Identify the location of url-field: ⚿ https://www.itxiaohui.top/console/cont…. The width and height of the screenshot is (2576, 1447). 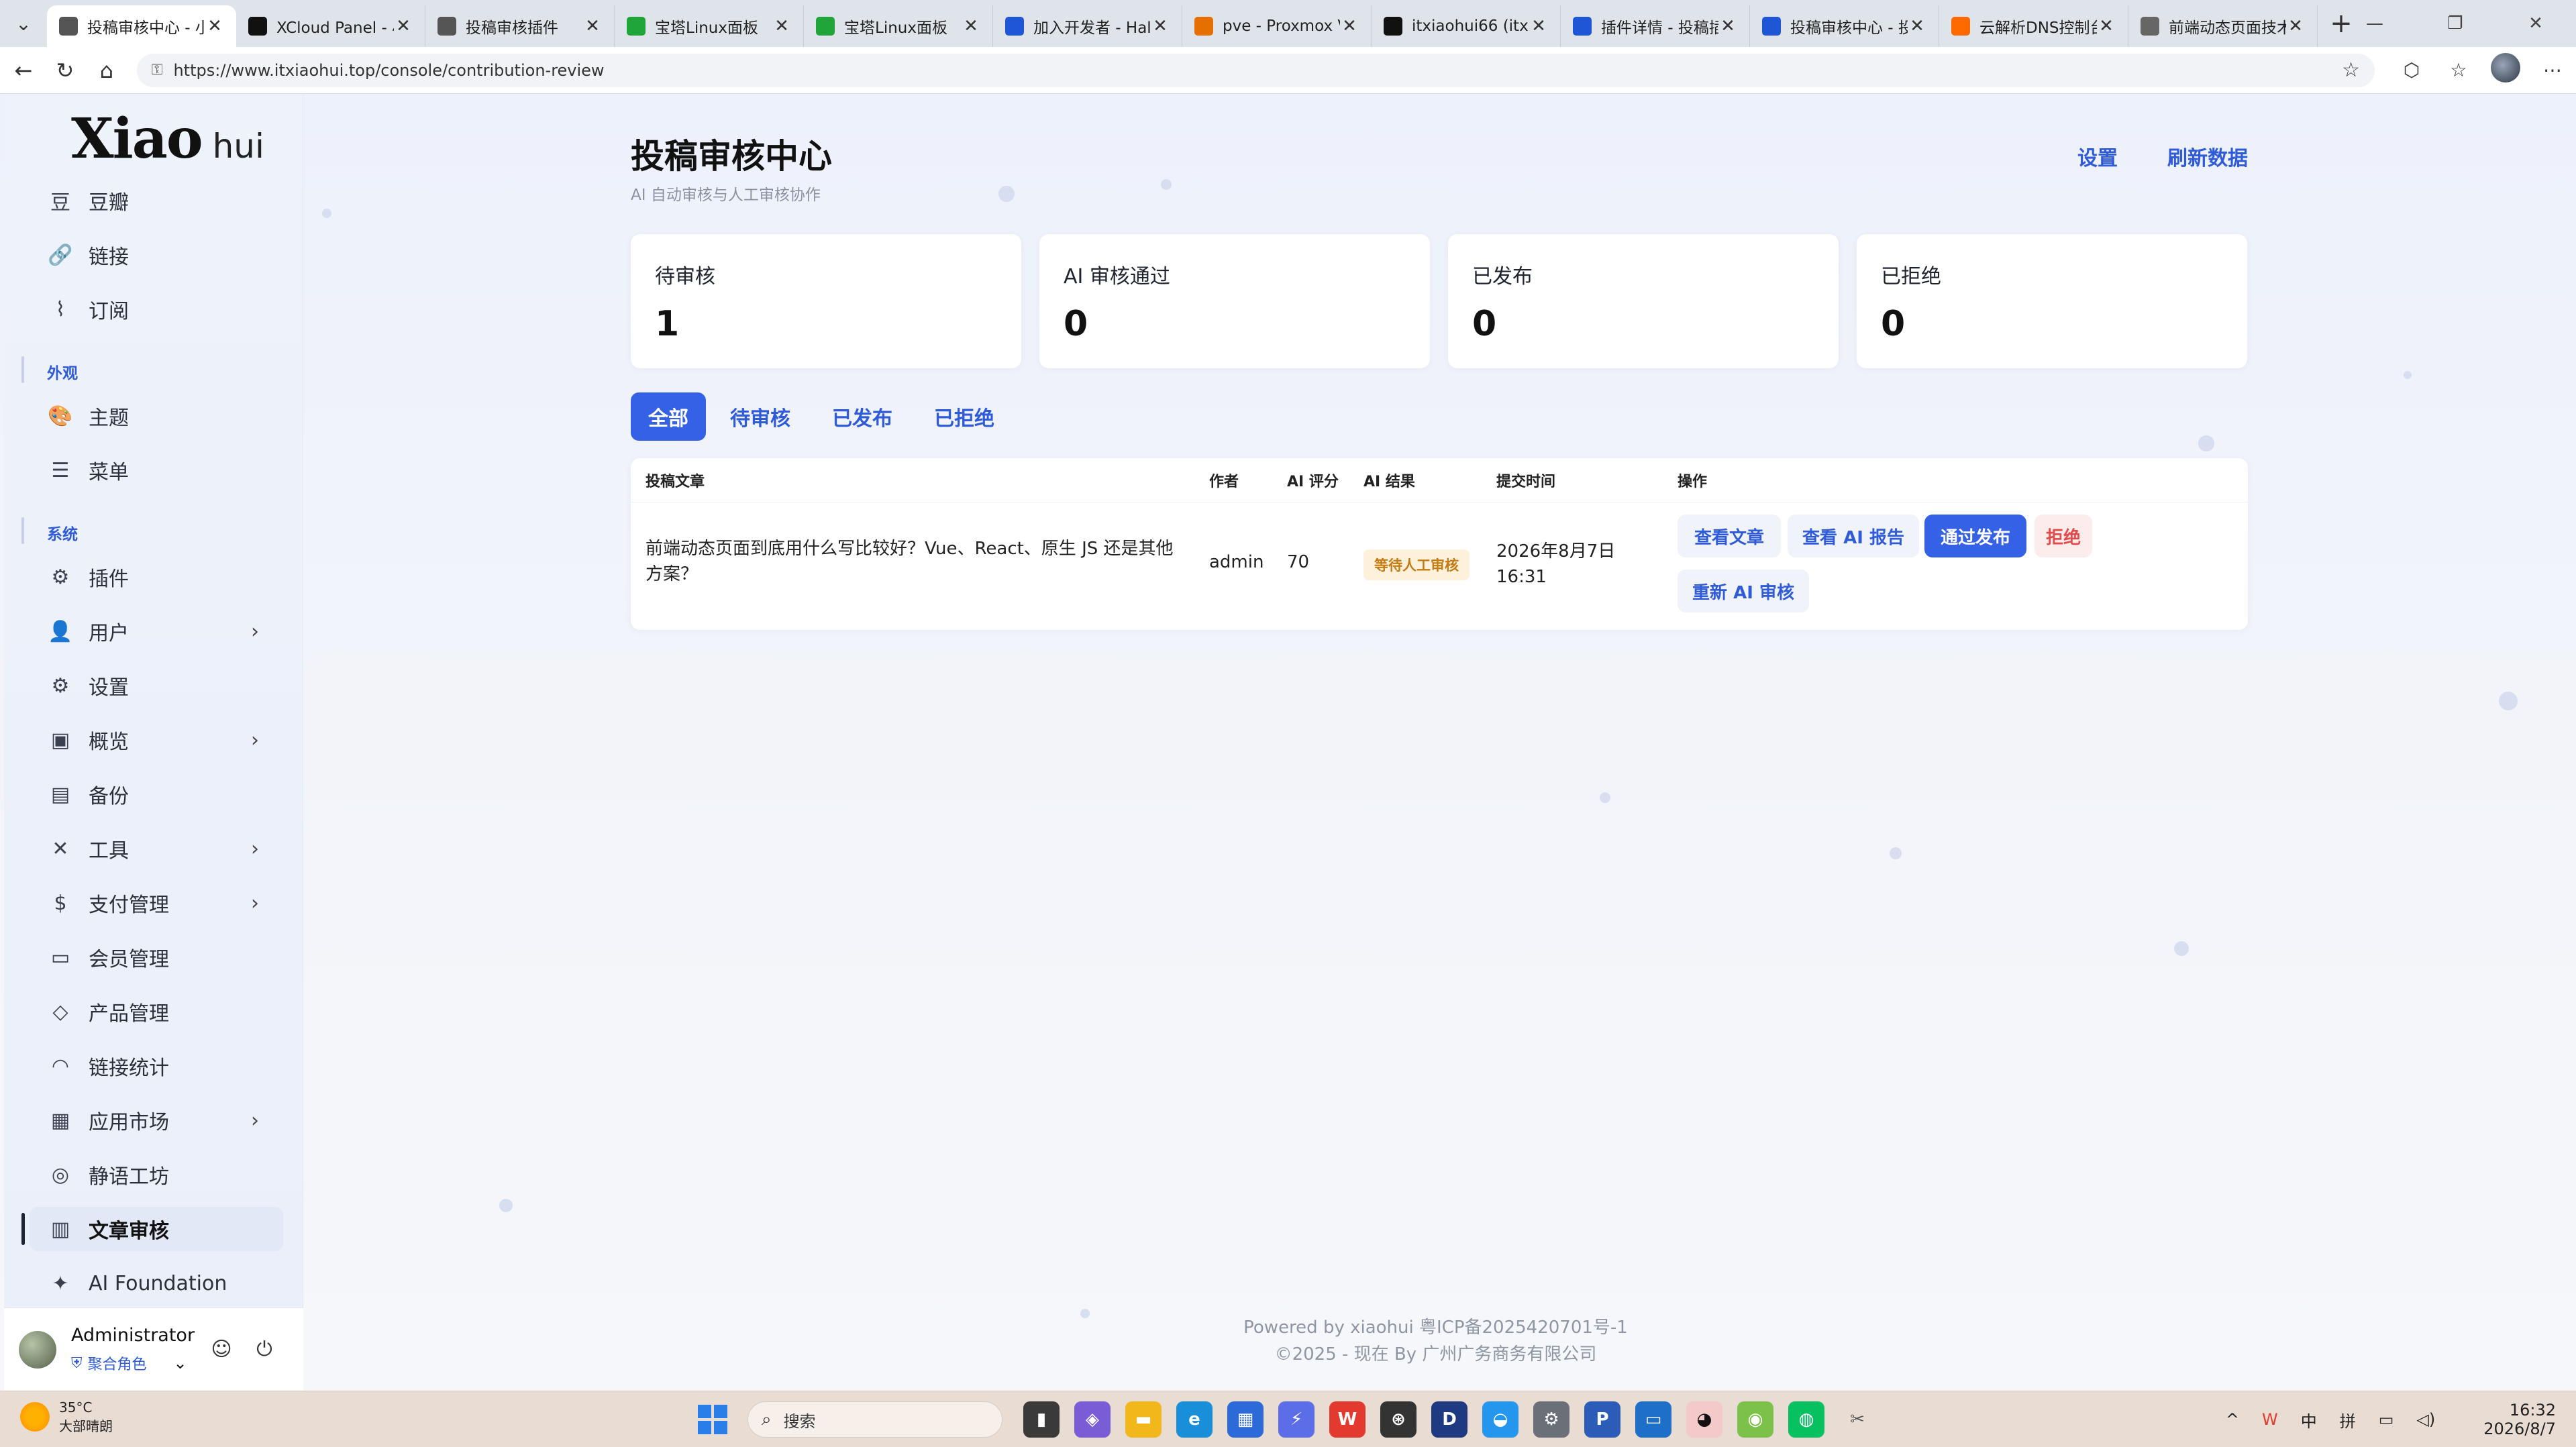
(1255, 70).